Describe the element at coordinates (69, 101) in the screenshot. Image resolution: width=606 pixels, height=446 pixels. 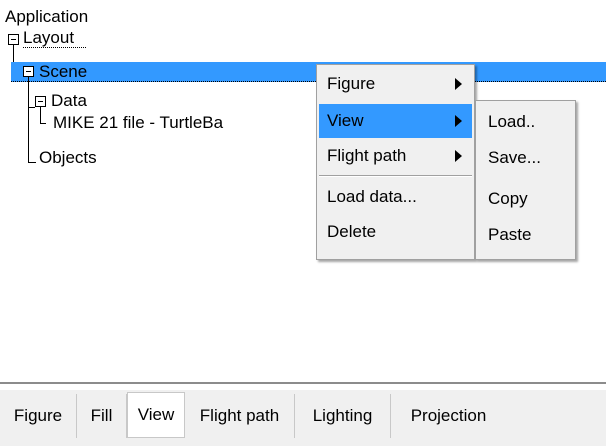
I see `tree-node-data: Data` at that location.